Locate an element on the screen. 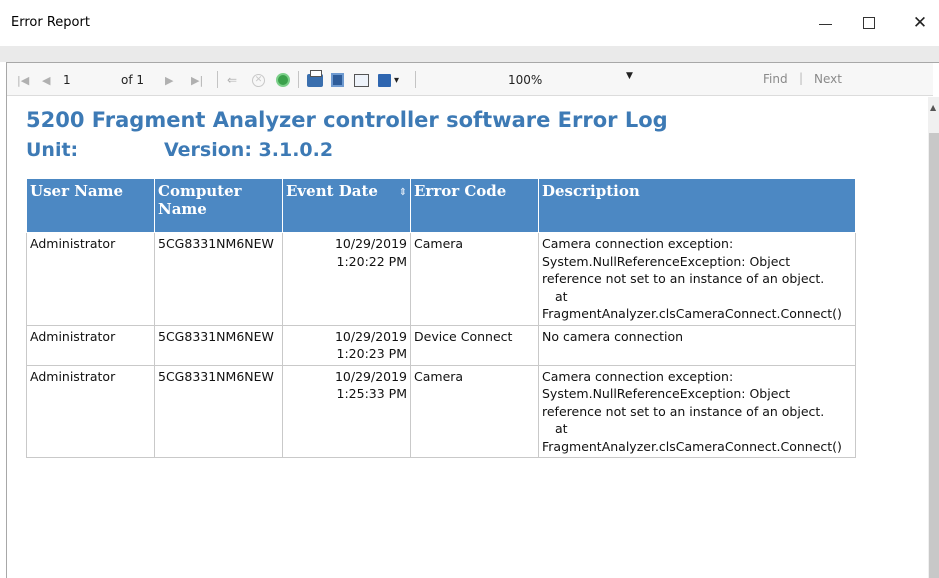 Image resolution: width=939 pixels, height=578 pixels. print-layout-button is located at coordinates (337, 80).